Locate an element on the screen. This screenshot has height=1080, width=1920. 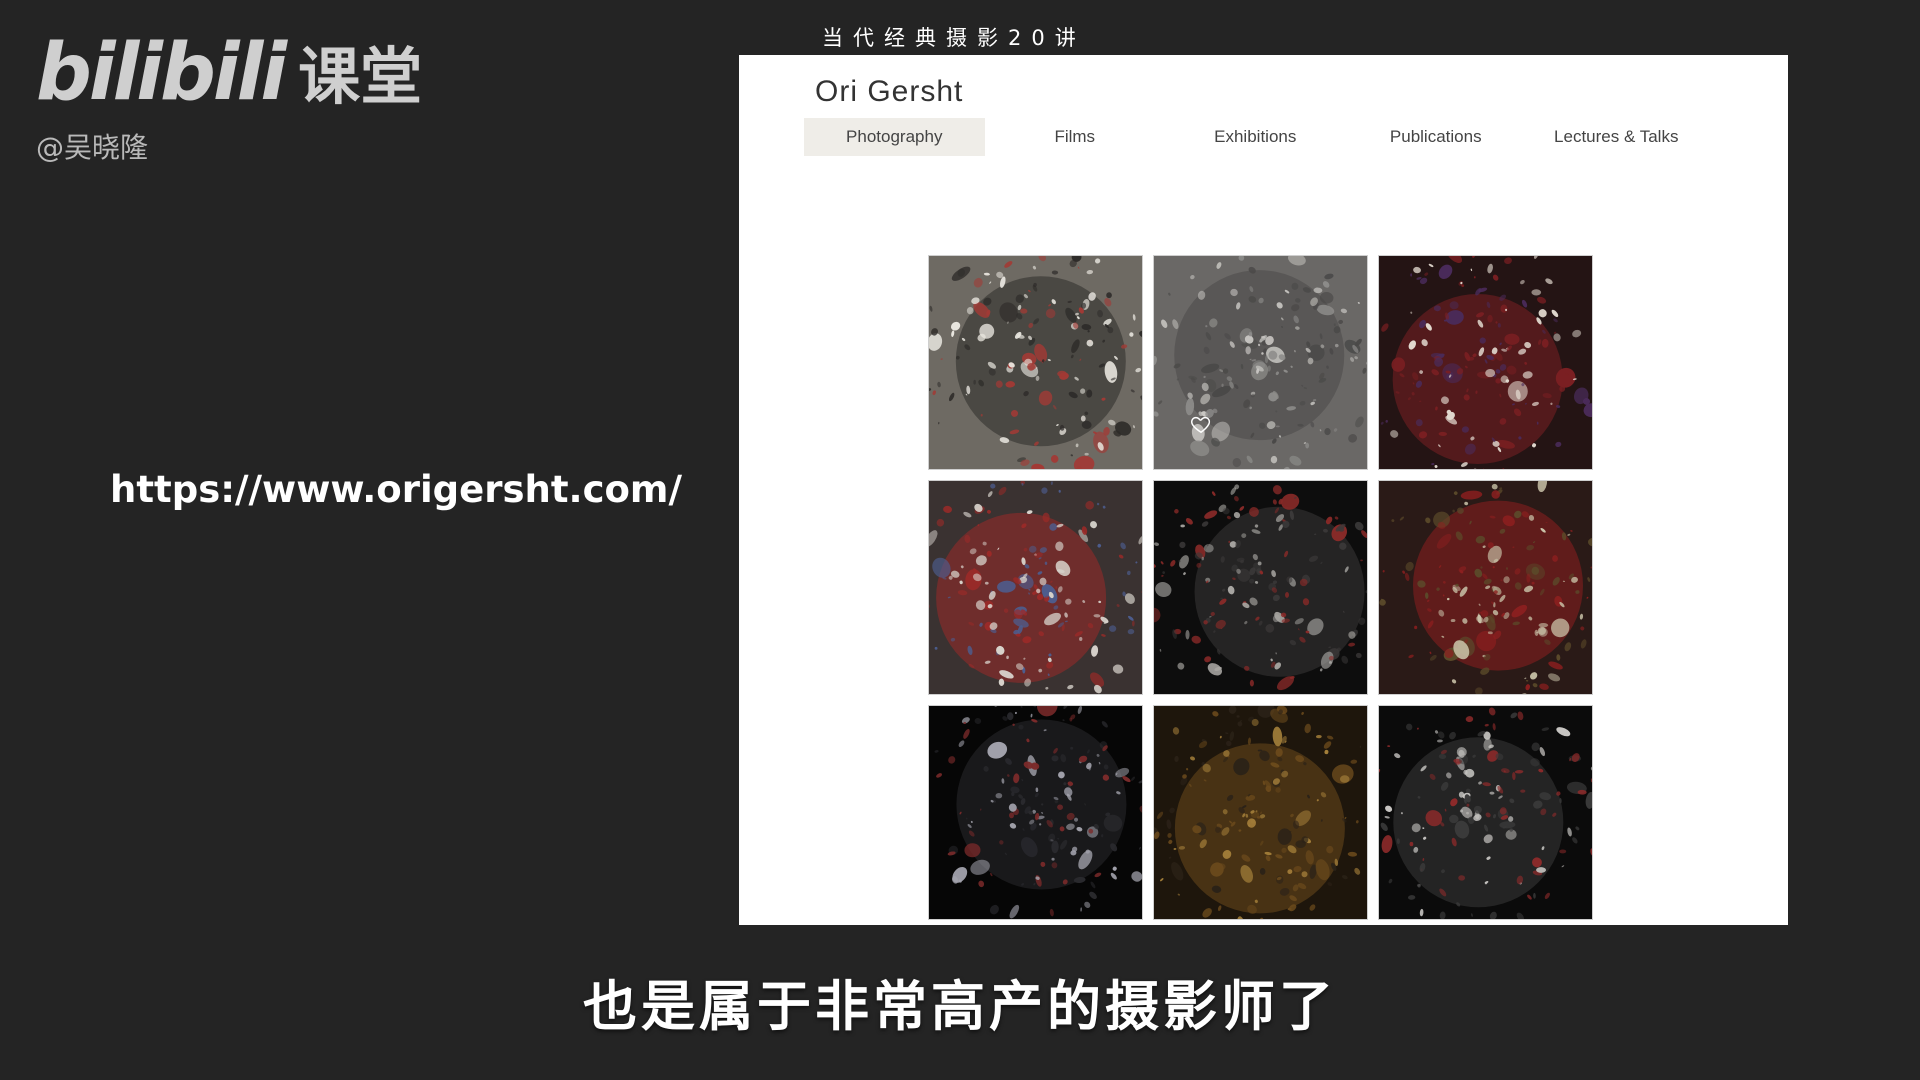
video-subtitle: 也是属于非常高产的摄影师了 is located at coordinates (960, 1006).